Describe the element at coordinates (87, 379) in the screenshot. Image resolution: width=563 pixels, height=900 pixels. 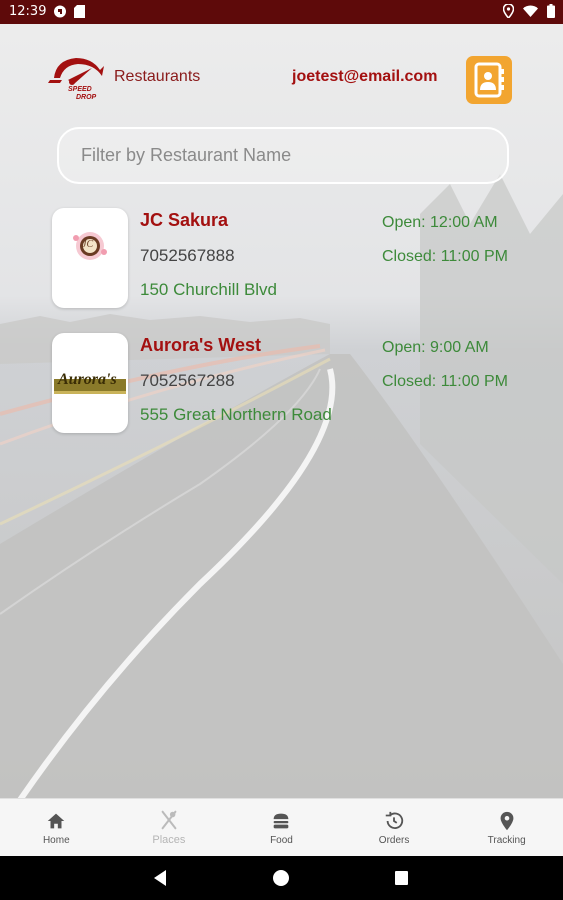
I see `auroras-logo-text: Aurora's` at that location.